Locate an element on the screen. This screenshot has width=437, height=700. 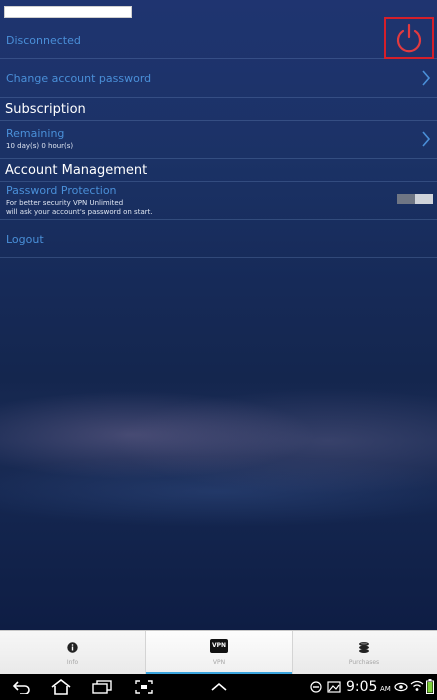
tab-vpn-label: VPN is located at coordinates (219, 662).